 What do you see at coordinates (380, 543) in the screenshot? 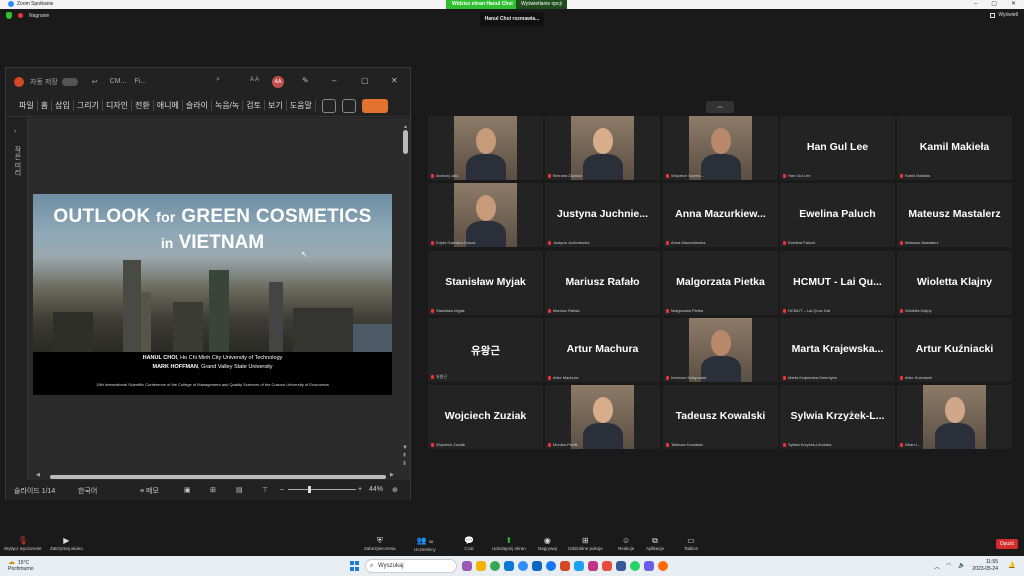
I see `security-button: ⛨ Zabezpieczenia` at bounding box center [380, 543].